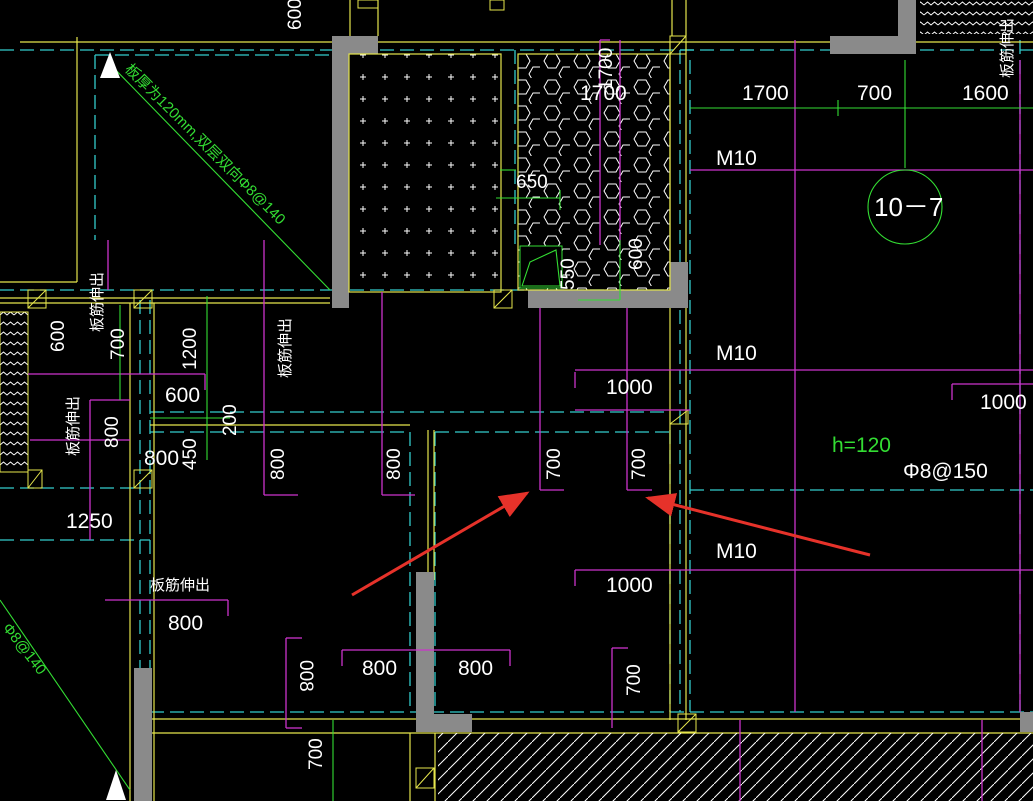 The height and width of the screenshot is (801, 1033). What do you see at coordinates (394, 464) in the screenshot?
I see `label-800-b: 800` at bounding box center [394, 464].